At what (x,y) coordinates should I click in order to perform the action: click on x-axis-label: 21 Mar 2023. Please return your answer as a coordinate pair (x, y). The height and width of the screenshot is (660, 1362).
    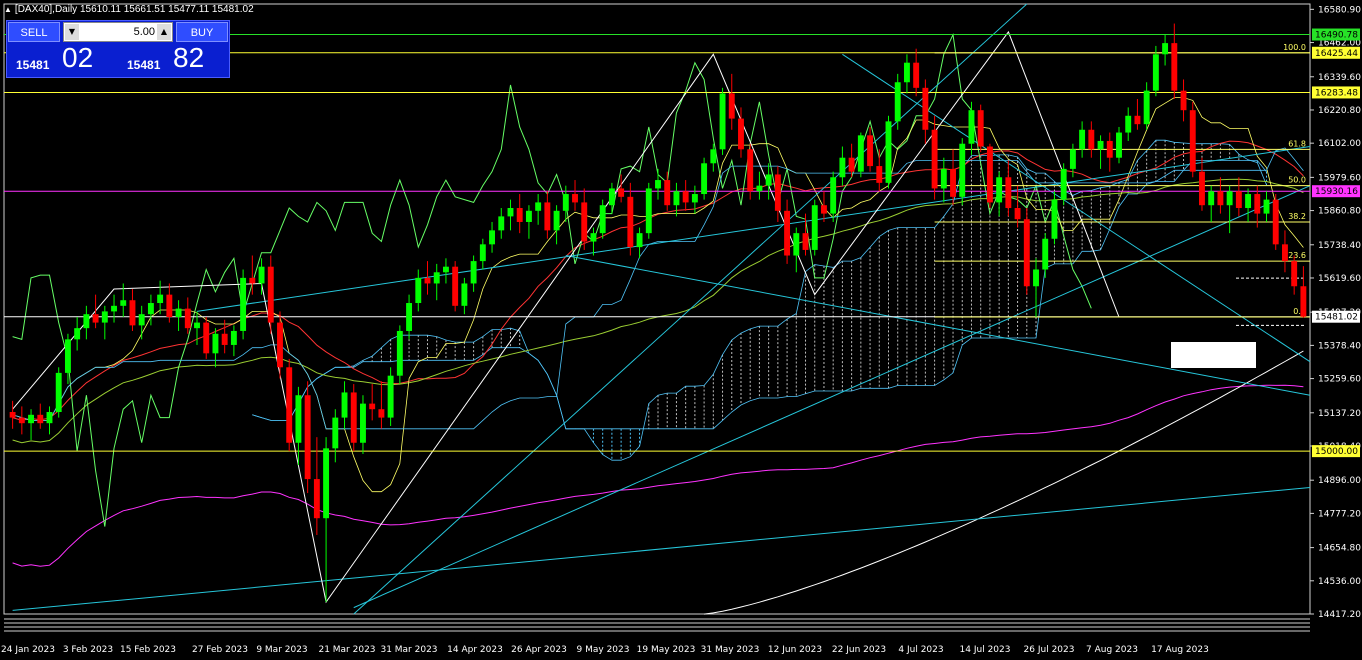
    Looking at the image, I should click on (346, 650).